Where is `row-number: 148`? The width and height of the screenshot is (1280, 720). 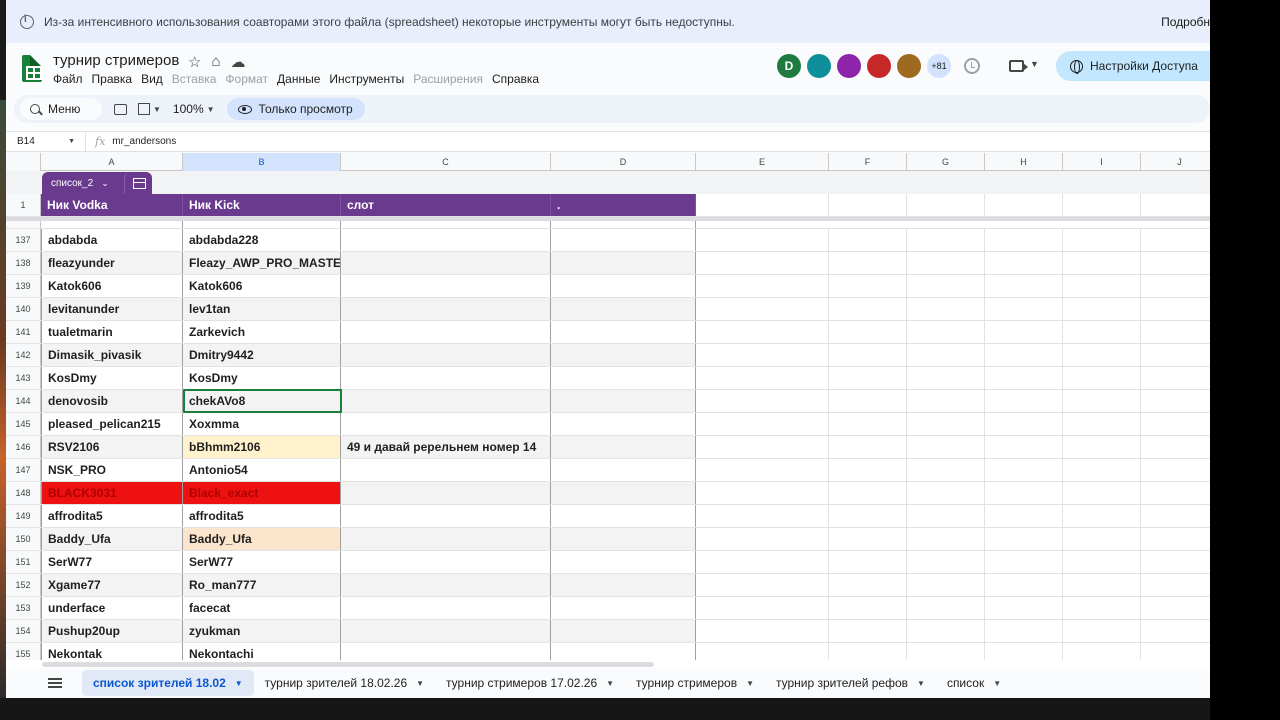 row-number: 148 is located at coordinates (23, 493).